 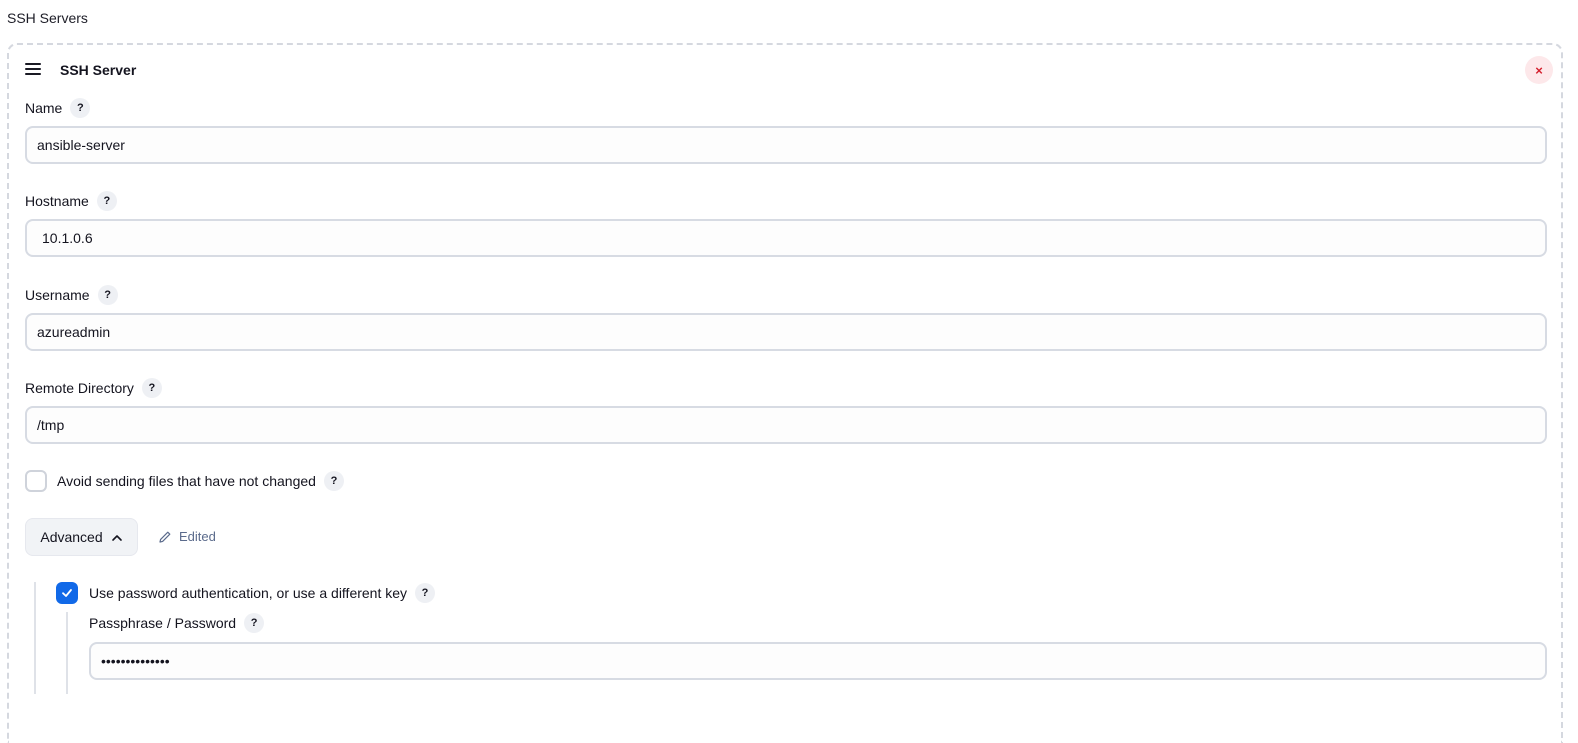 I want to click on advanced-section-border, so click(x=35, y=638).